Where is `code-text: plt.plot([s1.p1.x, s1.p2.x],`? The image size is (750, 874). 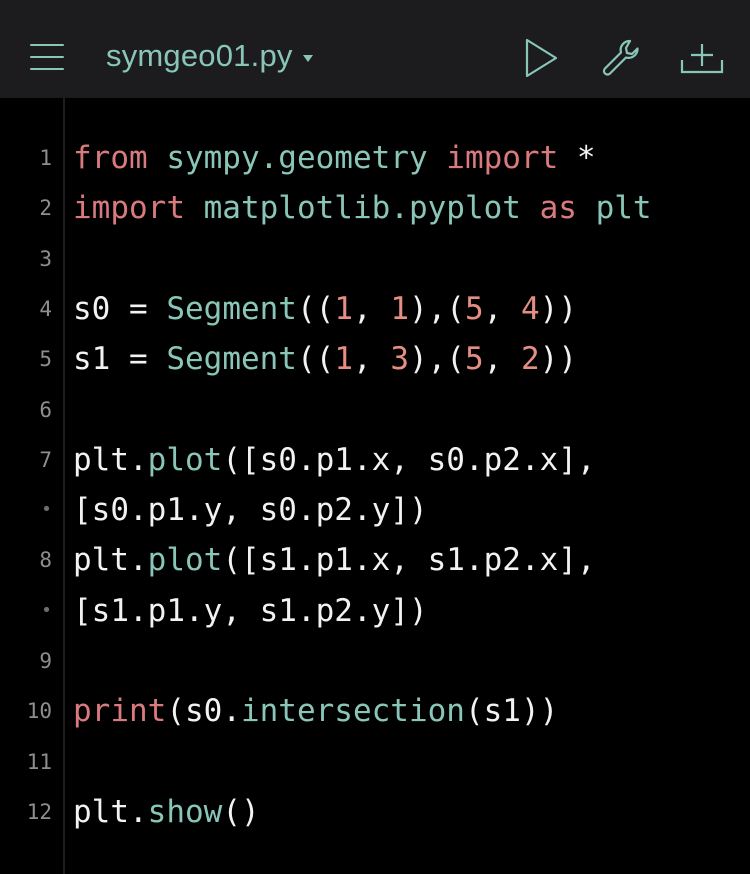 code-text: plt.plot([s1.p1.x, s1.p2.x], is located at coordinates (334, 560).